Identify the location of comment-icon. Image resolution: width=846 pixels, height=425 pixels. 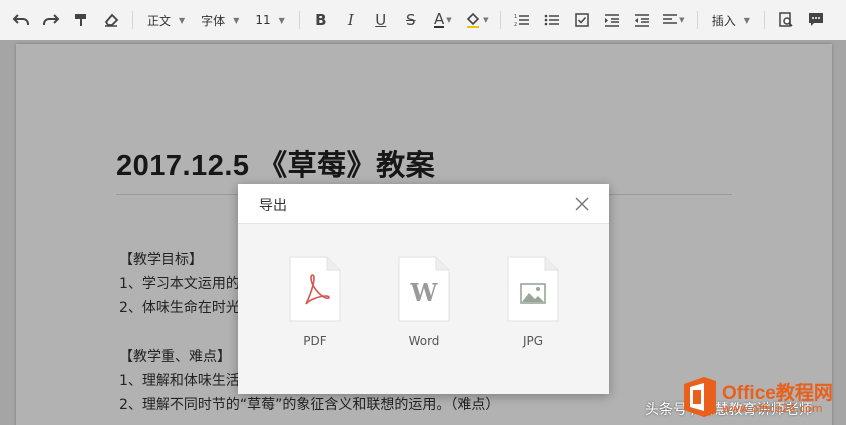
(816, 20).